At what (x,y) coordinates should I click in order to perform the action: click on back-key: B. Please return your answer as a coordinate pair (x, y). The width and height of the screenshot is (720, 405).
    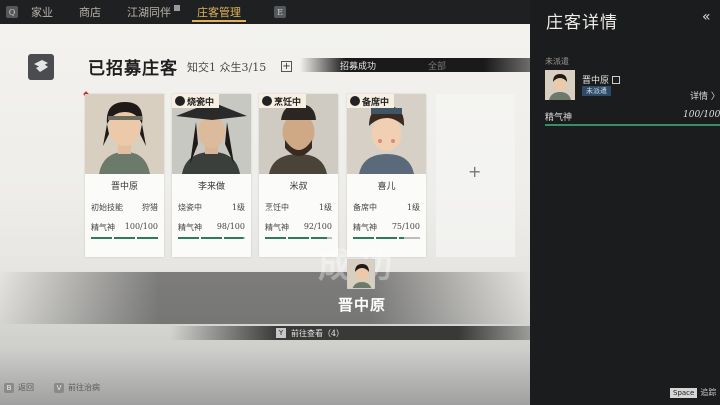
    Looking at the image, I should click on (9, 387).